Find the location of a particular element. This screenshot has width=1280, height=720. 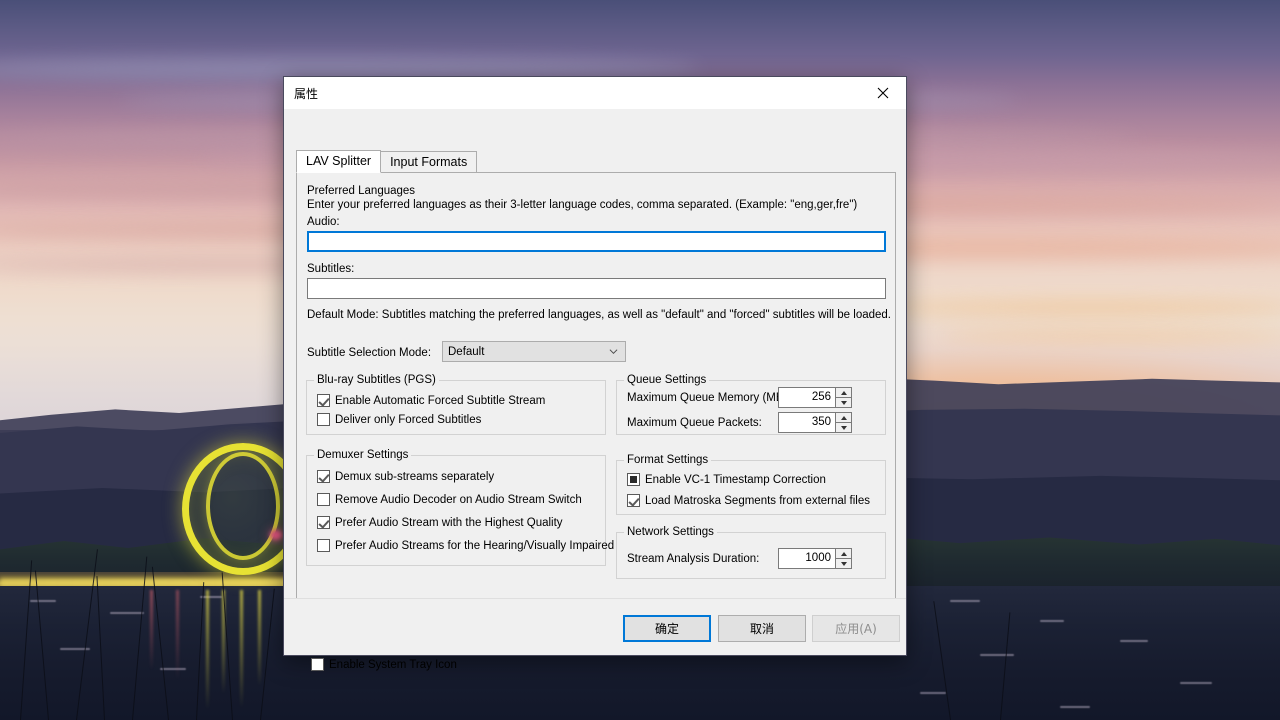

group-title-network-settings: Network Settings is located at coordinates (670, 532).